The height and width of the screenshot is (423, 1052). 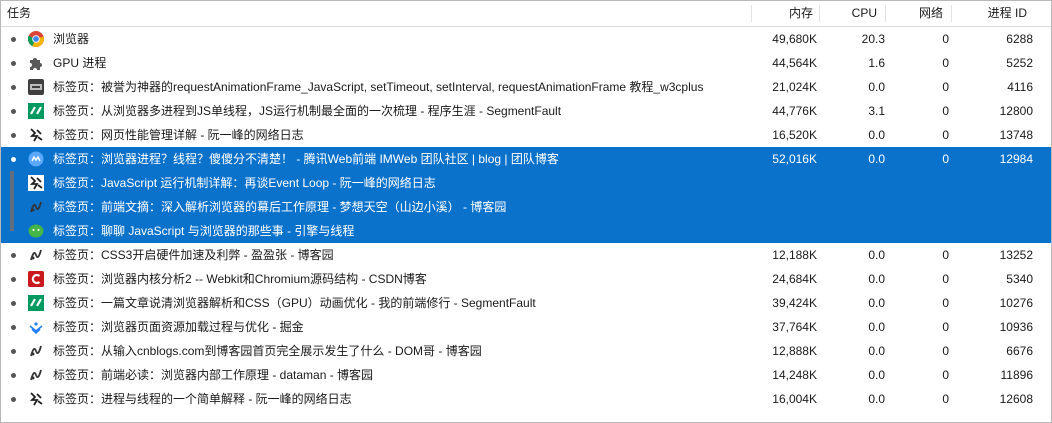 I want to click on cpu-value: 3.1, so click(x=876, y=111).